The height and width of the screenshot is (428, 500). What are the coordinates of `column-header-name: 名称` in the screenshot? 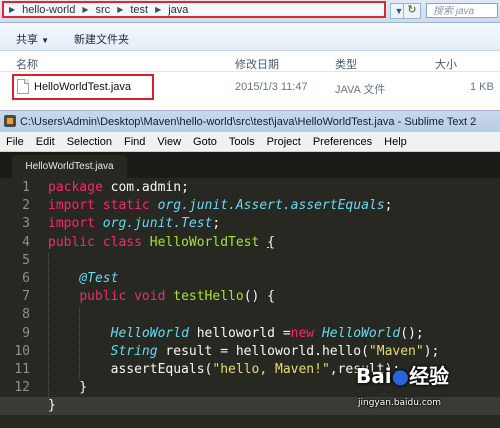 It's located at (27, 64).